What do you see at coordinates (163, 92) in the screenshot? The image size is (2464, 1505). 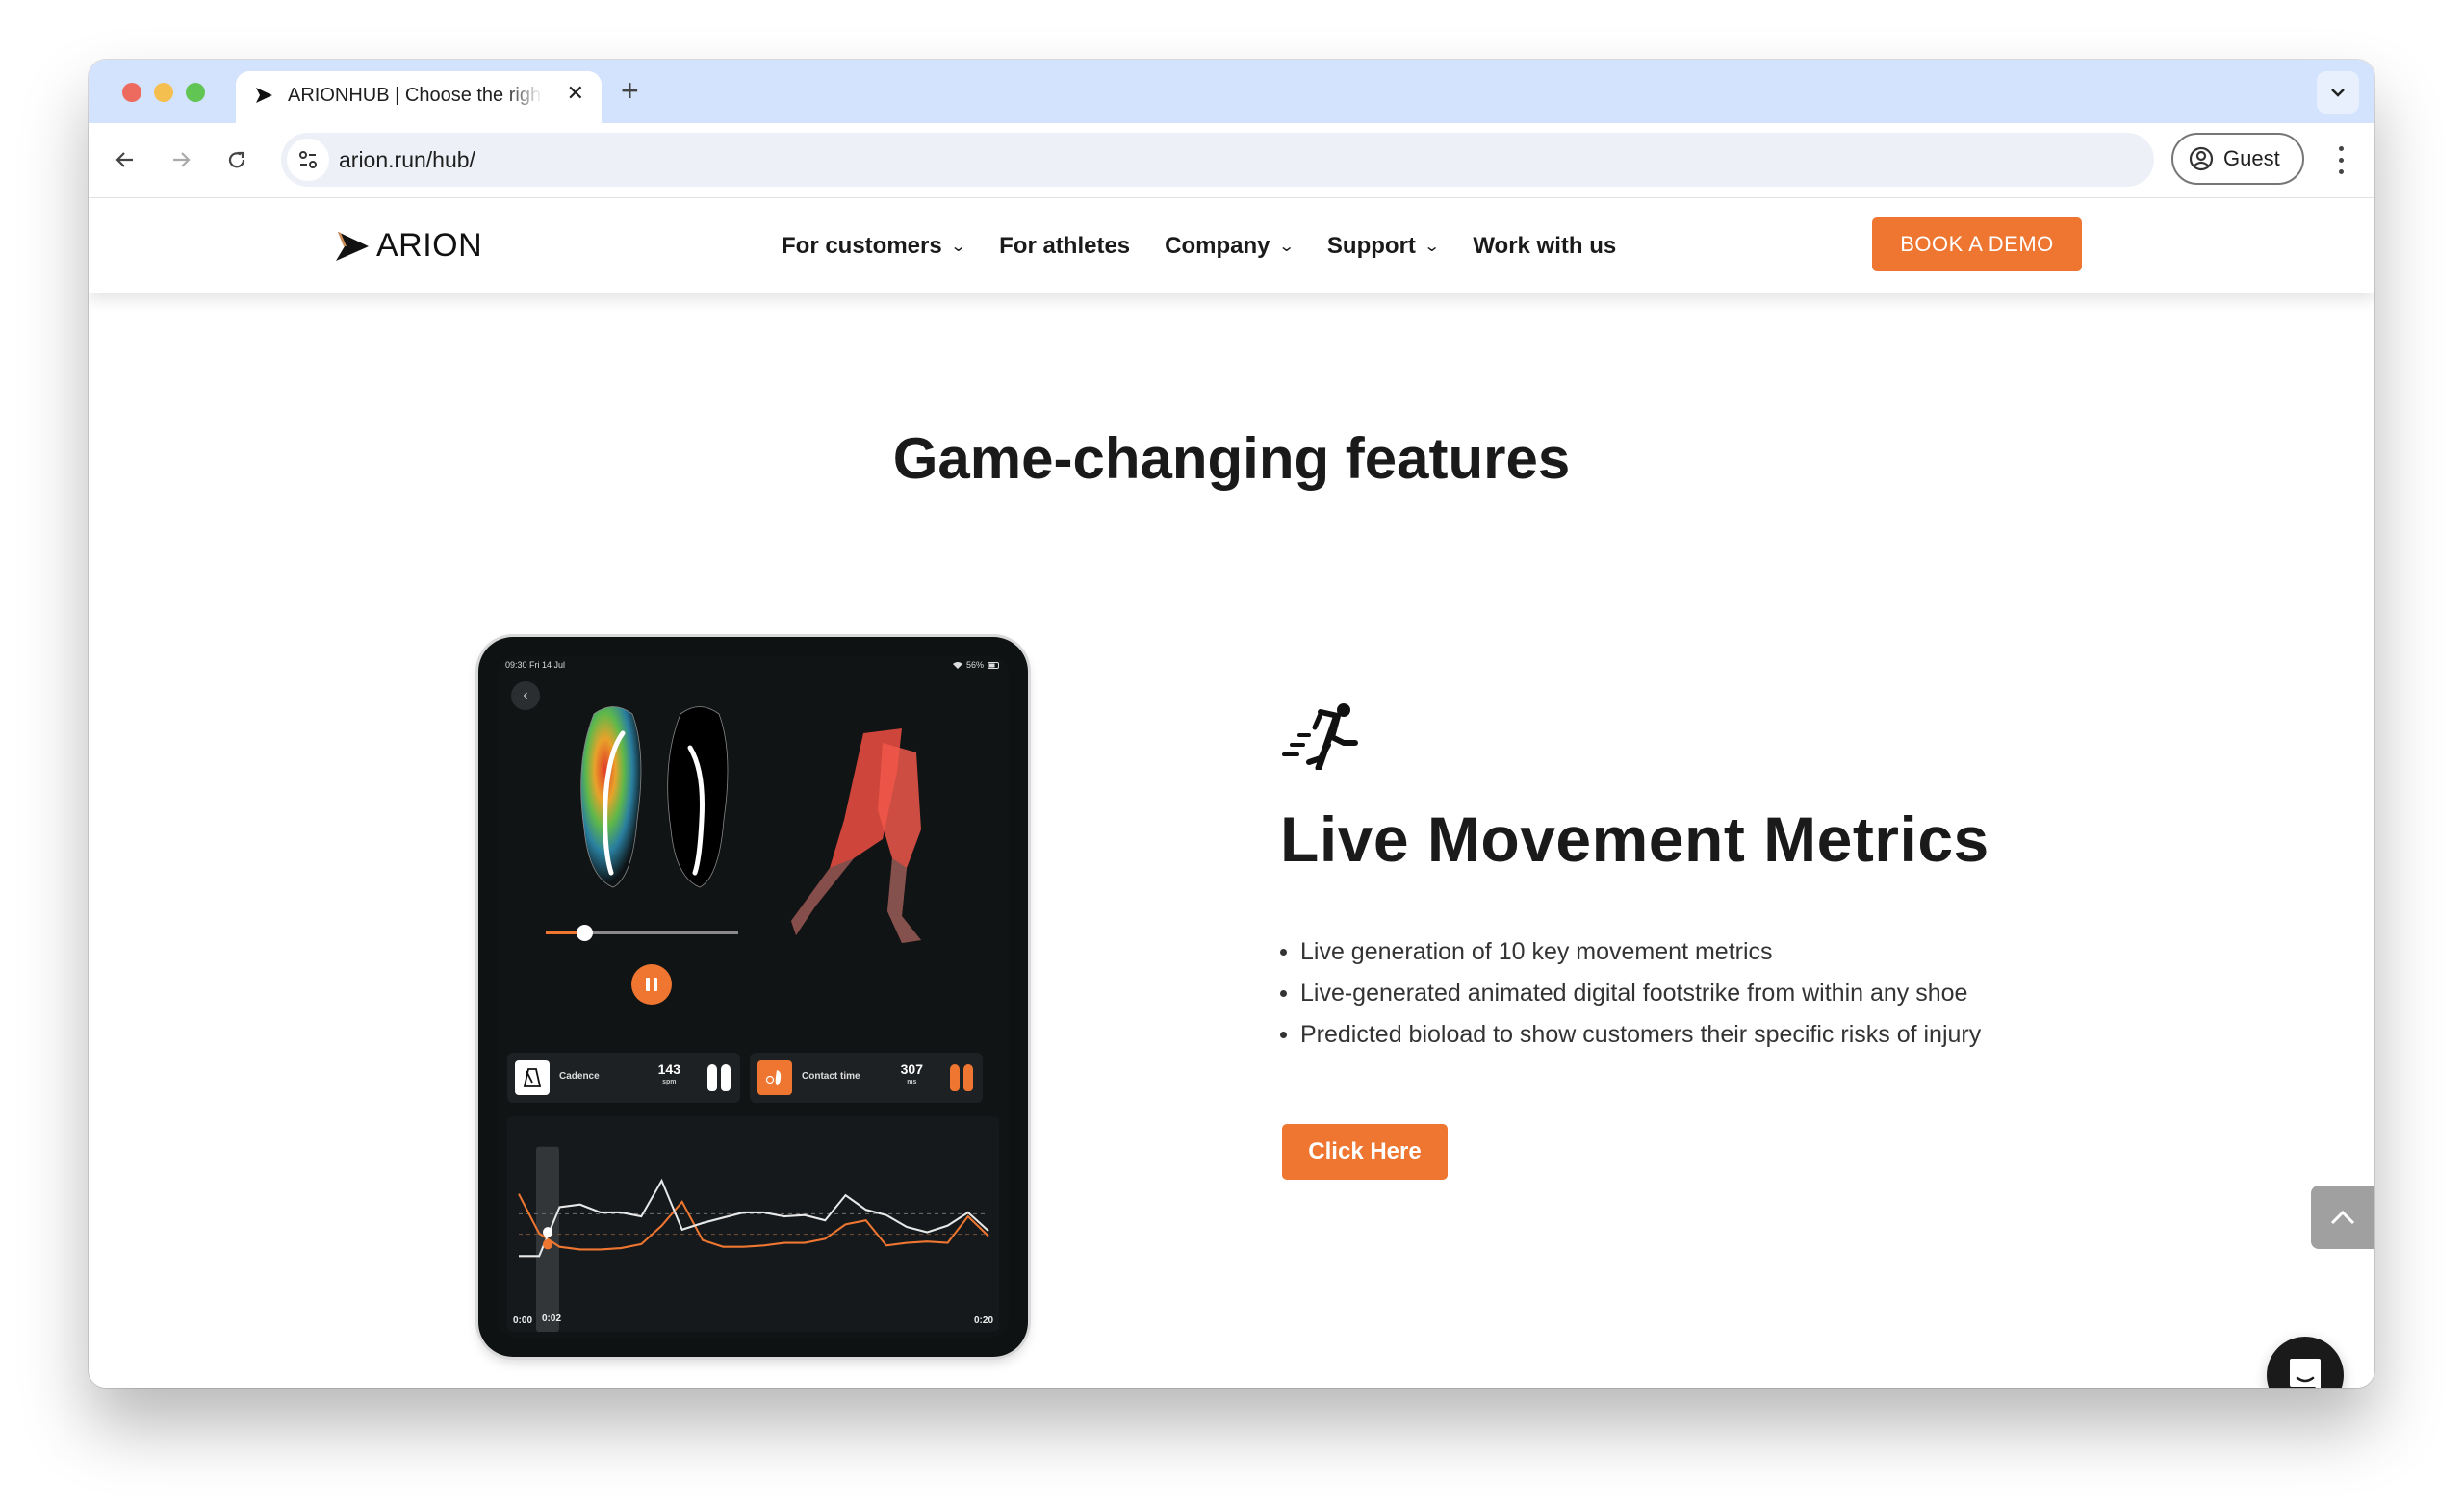 I see `minimize-window-button` at bounding box center [163, 92].